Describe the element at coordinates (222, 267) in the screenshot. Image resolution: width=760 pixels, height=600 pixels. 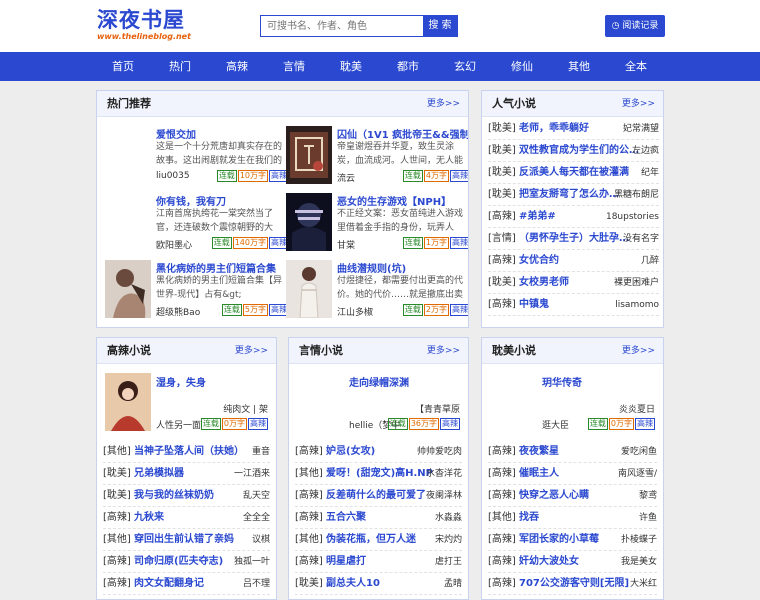
I see `book-title: 黑化病娇的男主们短篇合集` at that location.